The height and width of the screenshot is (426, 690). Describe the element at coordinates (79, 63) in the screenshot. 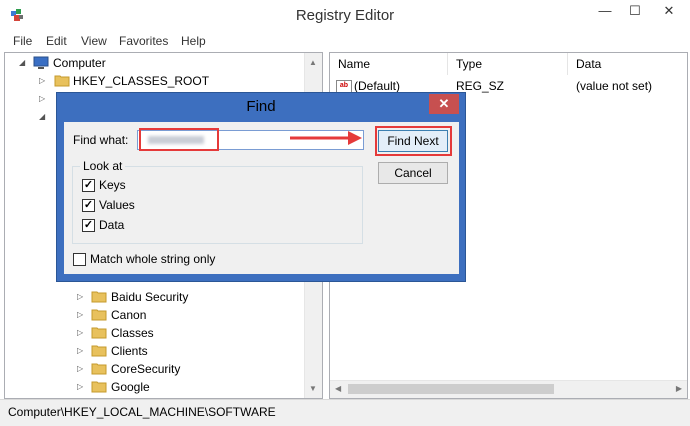

I see `tree-item-label: Computer` at that location.